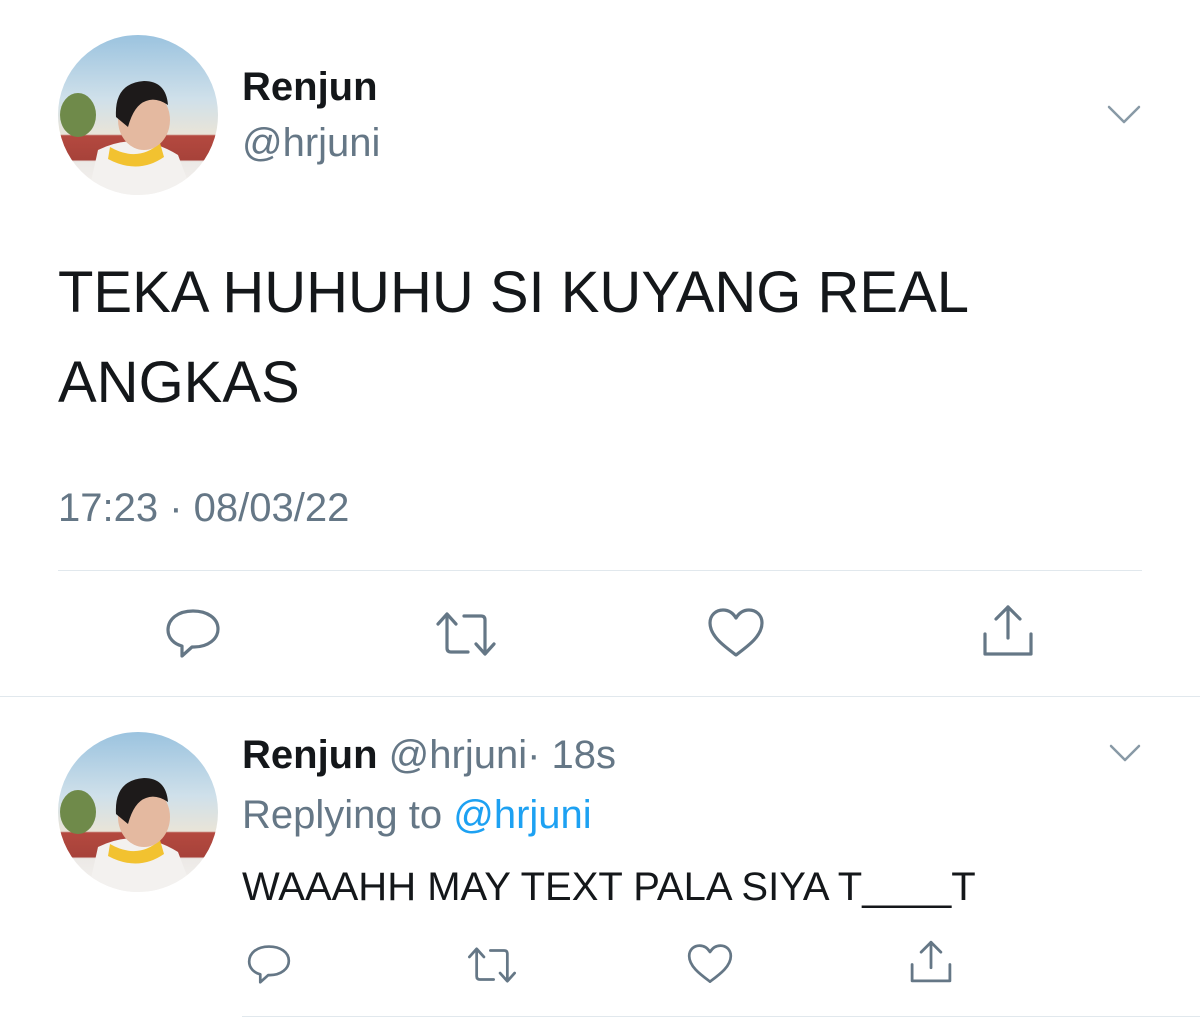  What do you see at coordinates (572, 755) in the screenshot?
I see `tweet-age: · 18s` at bounding box center [572, 755].